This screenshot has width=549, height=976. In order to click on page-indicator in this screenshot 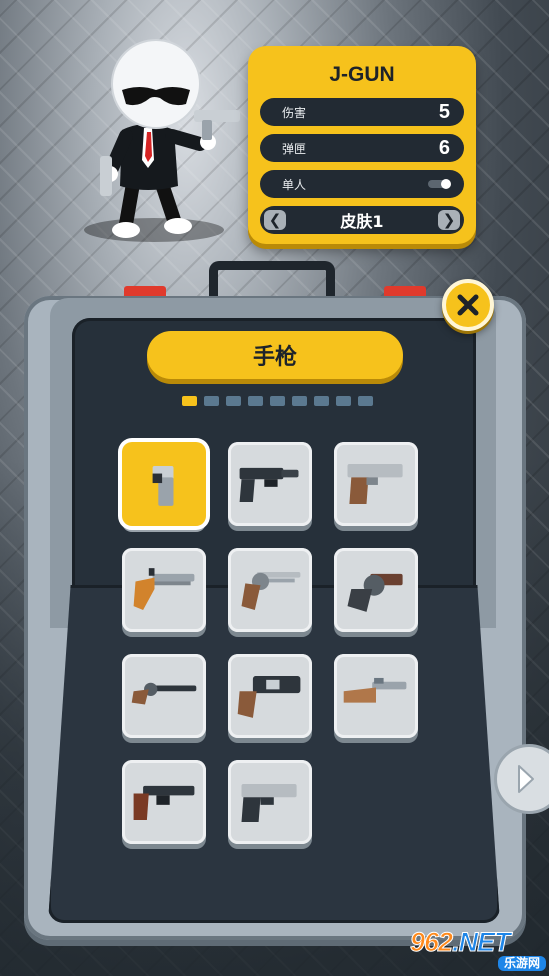, I will do `click(277, 401)`.